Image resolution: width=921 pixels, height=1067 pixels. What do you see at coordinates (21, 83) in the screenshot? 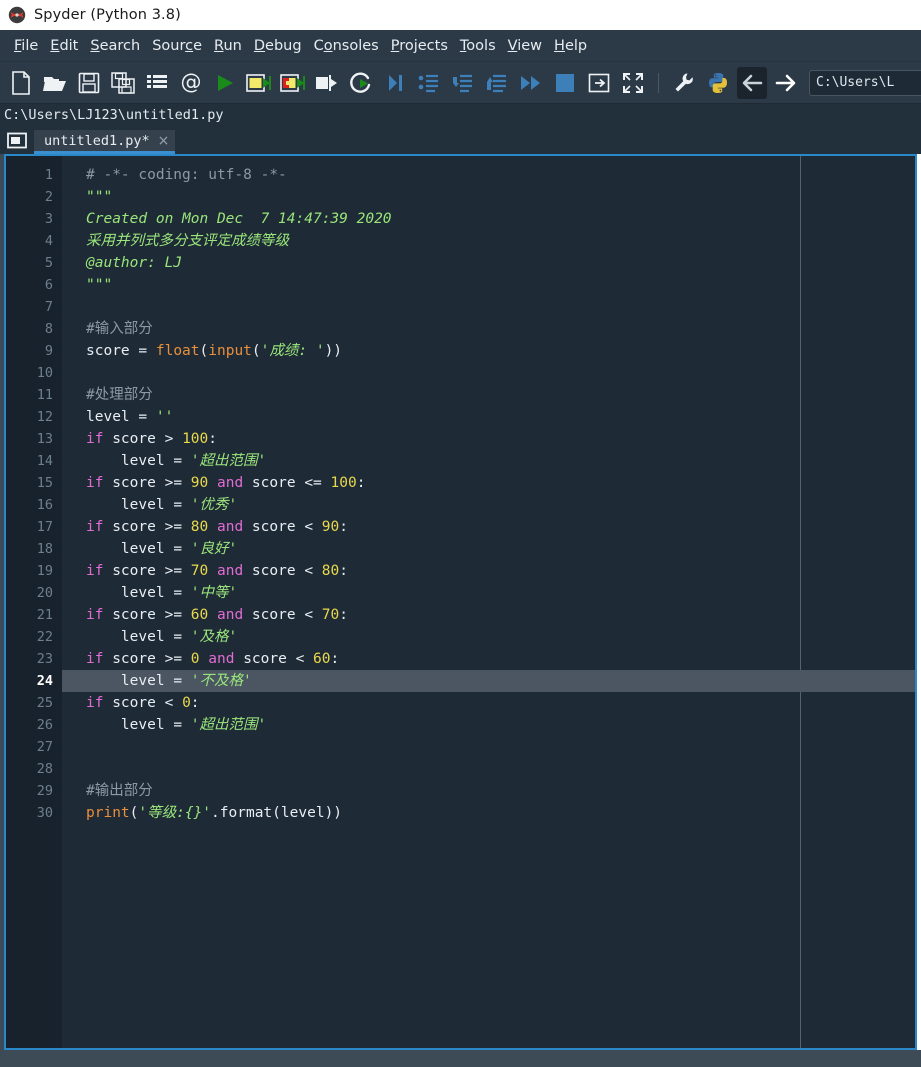
I see `new-file-icon` at bounding box center [21, 83].